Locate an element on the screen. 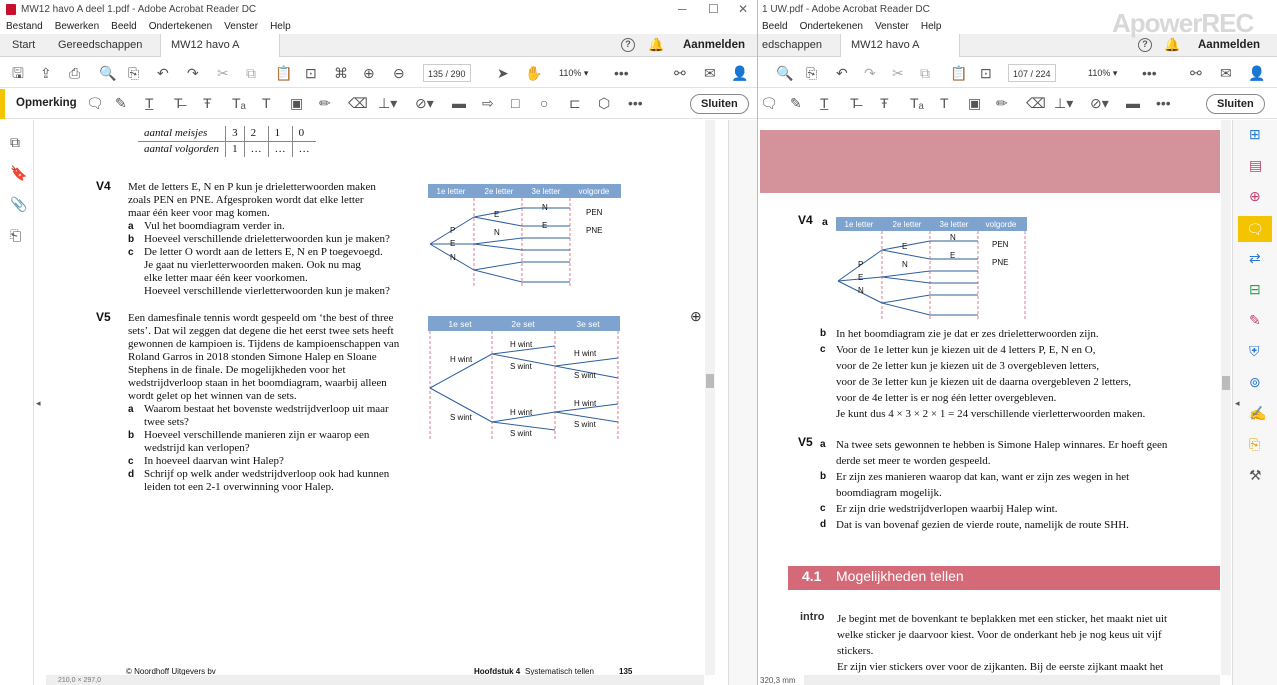 The width and height of the screenshot is (1277, 685). arrow-icon: ⇨ is located at coordinates (488, 103).